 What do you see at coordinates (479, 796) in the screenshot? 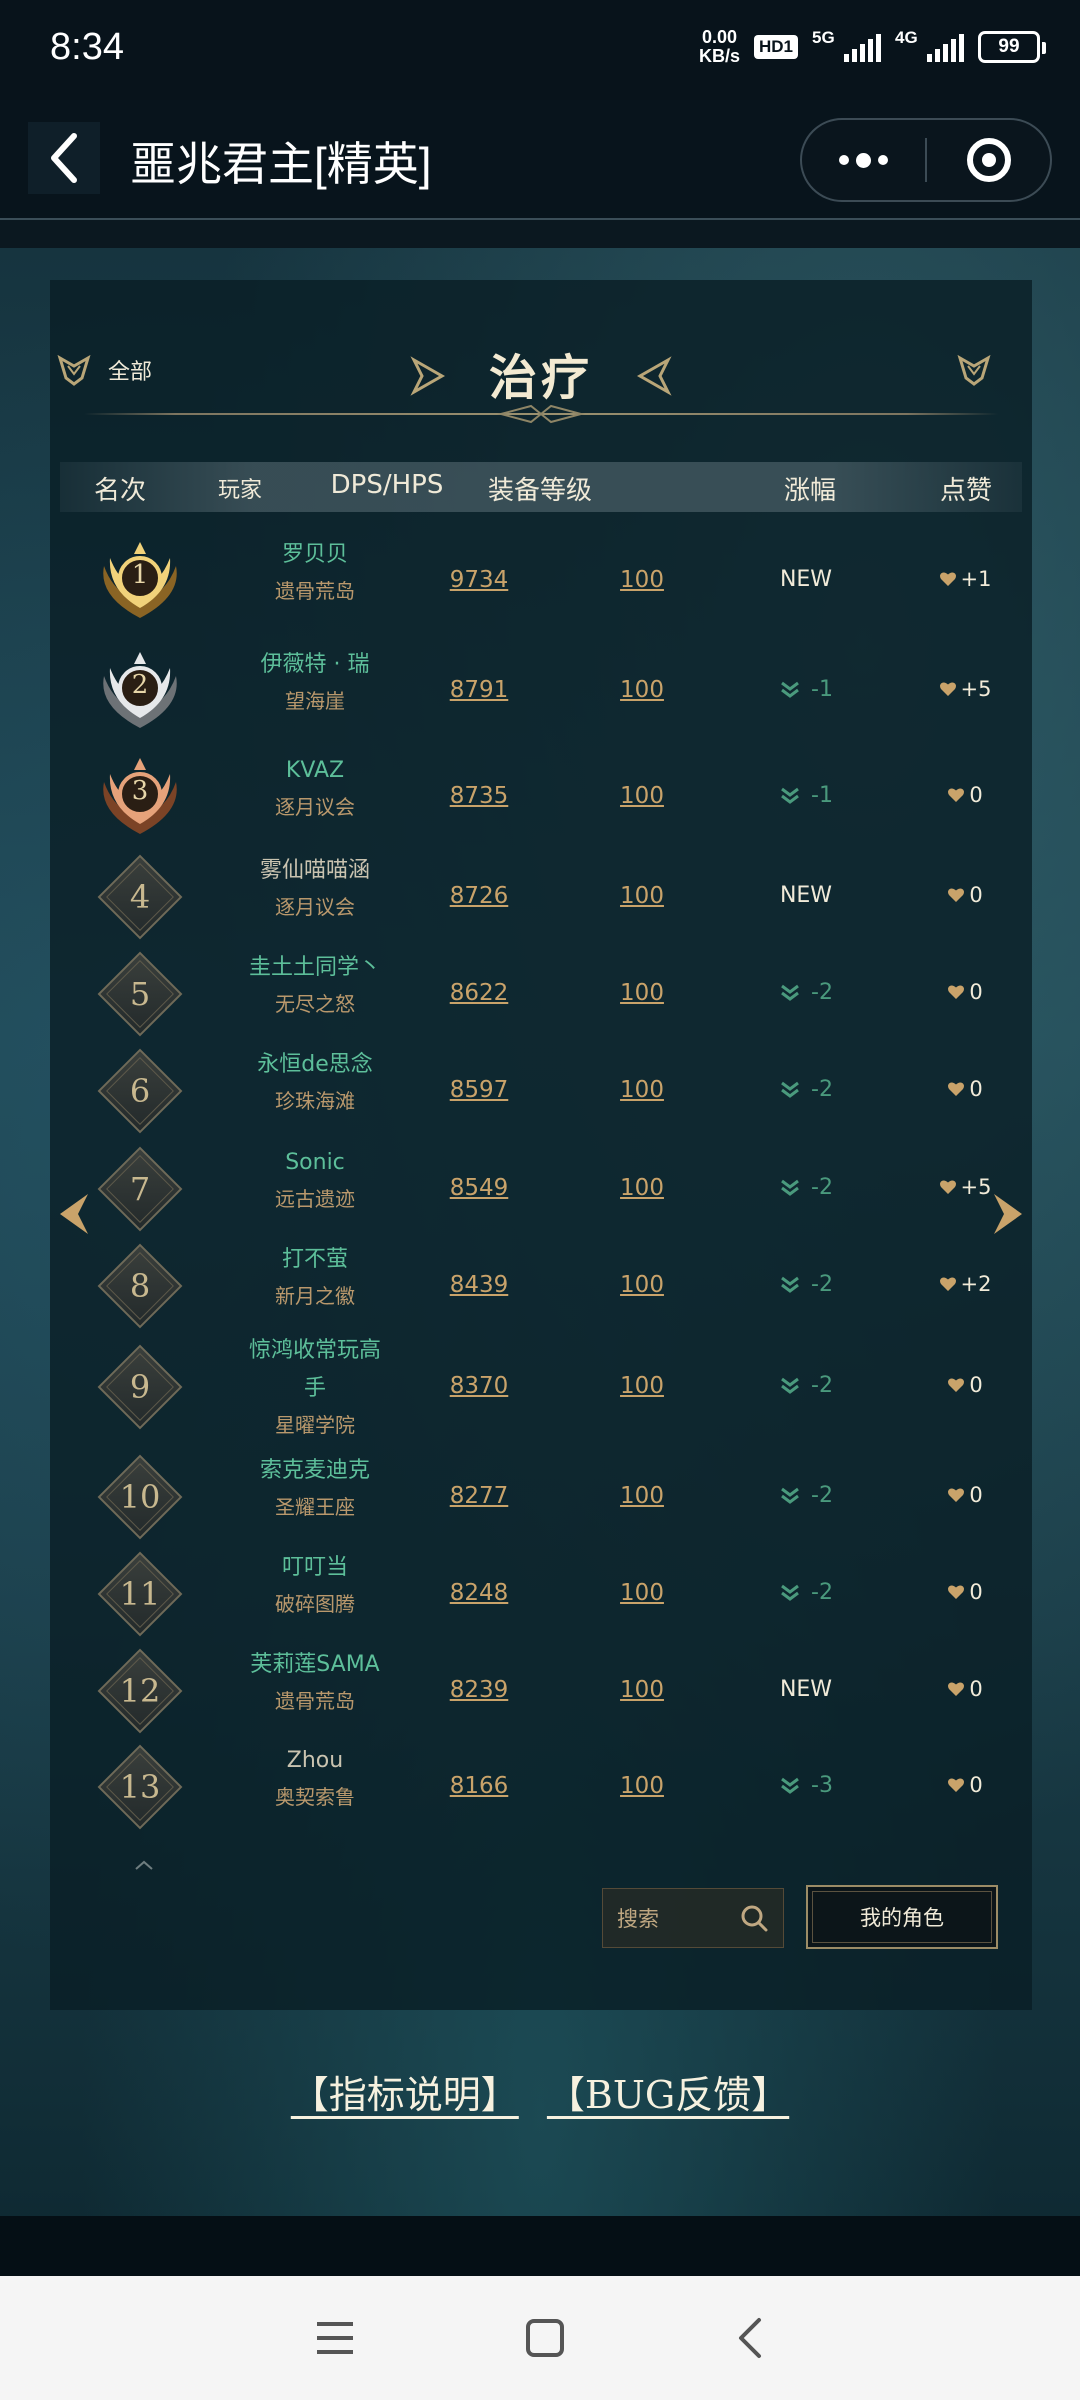
I see `dps-value-link: 8735` at bounding box center [479, 796].